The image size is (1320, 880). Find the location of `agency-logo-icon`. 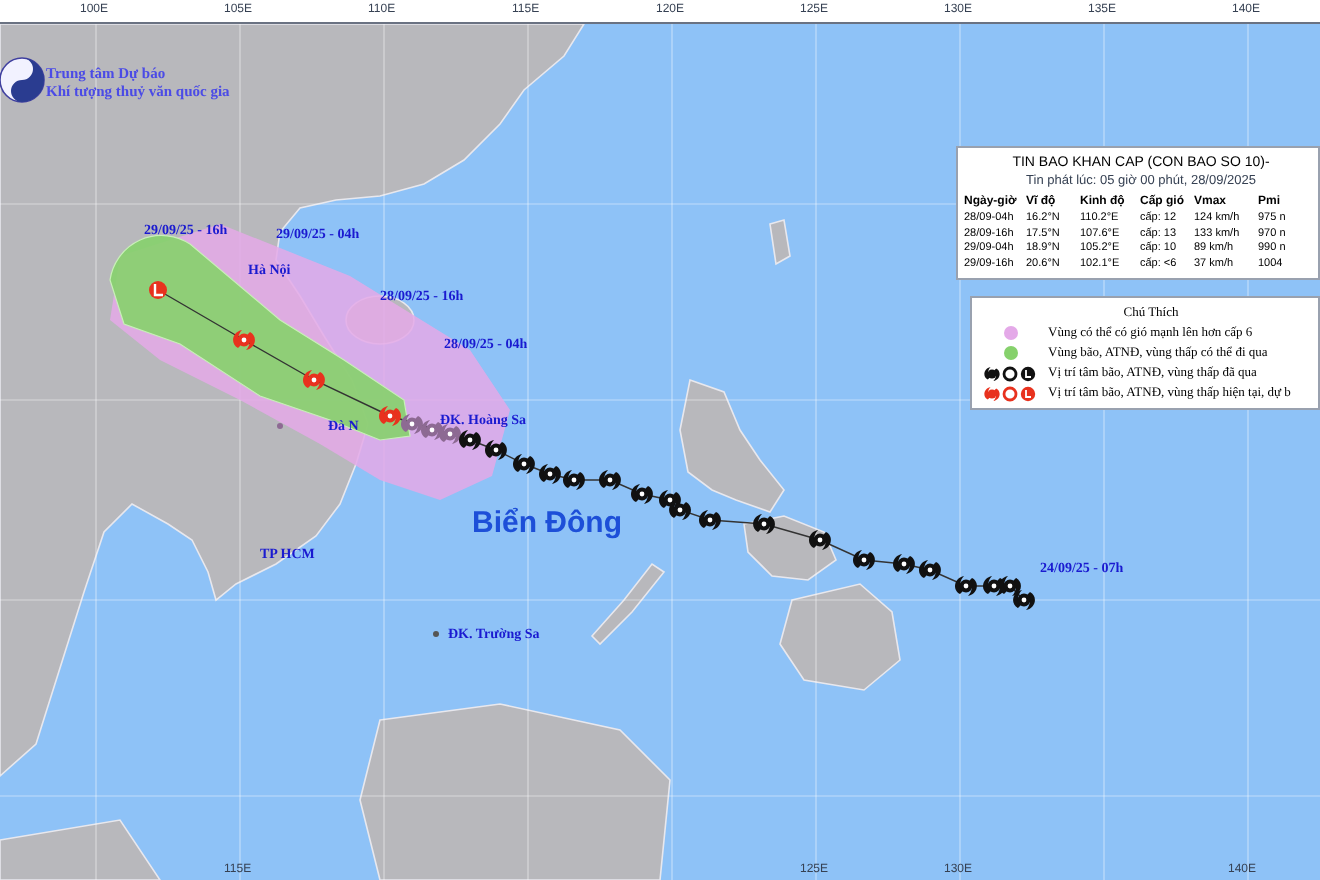

agency-logo-icon is located at coordinates (22, 80).